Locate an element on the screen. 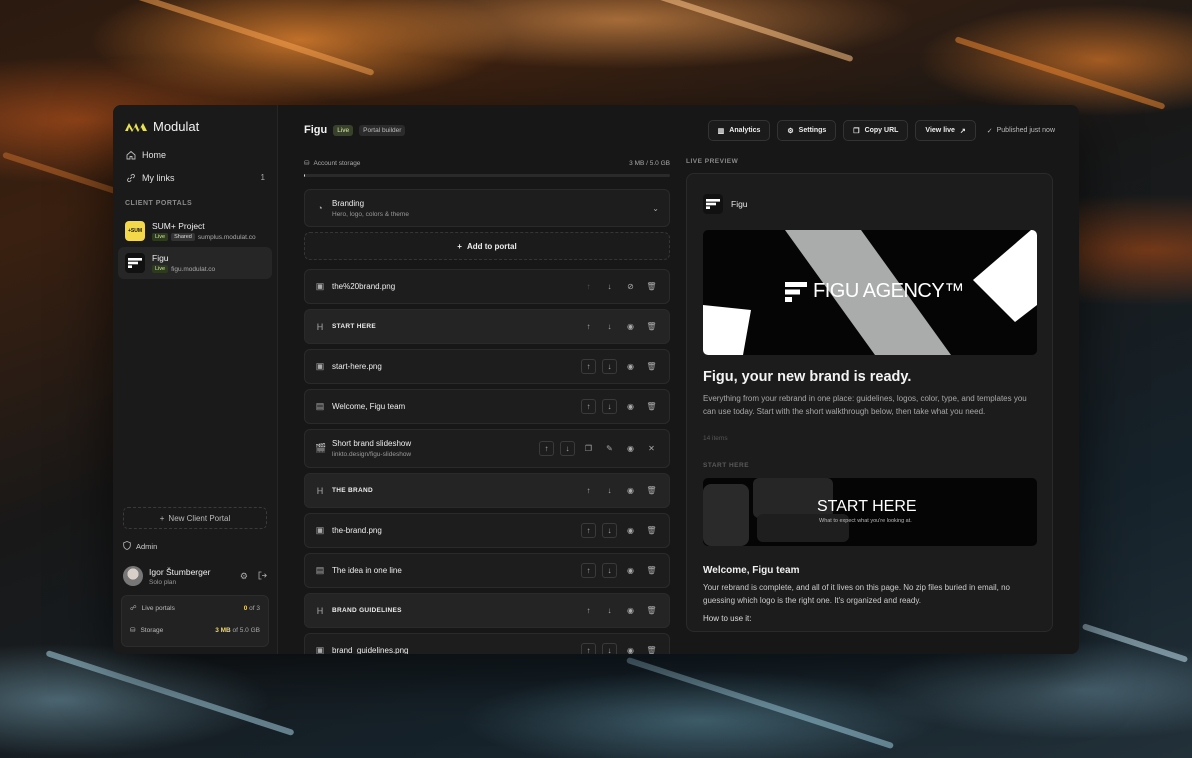 The image size is (1192, 758). edit-icon: ✎ is located at coordinates (609, 448).